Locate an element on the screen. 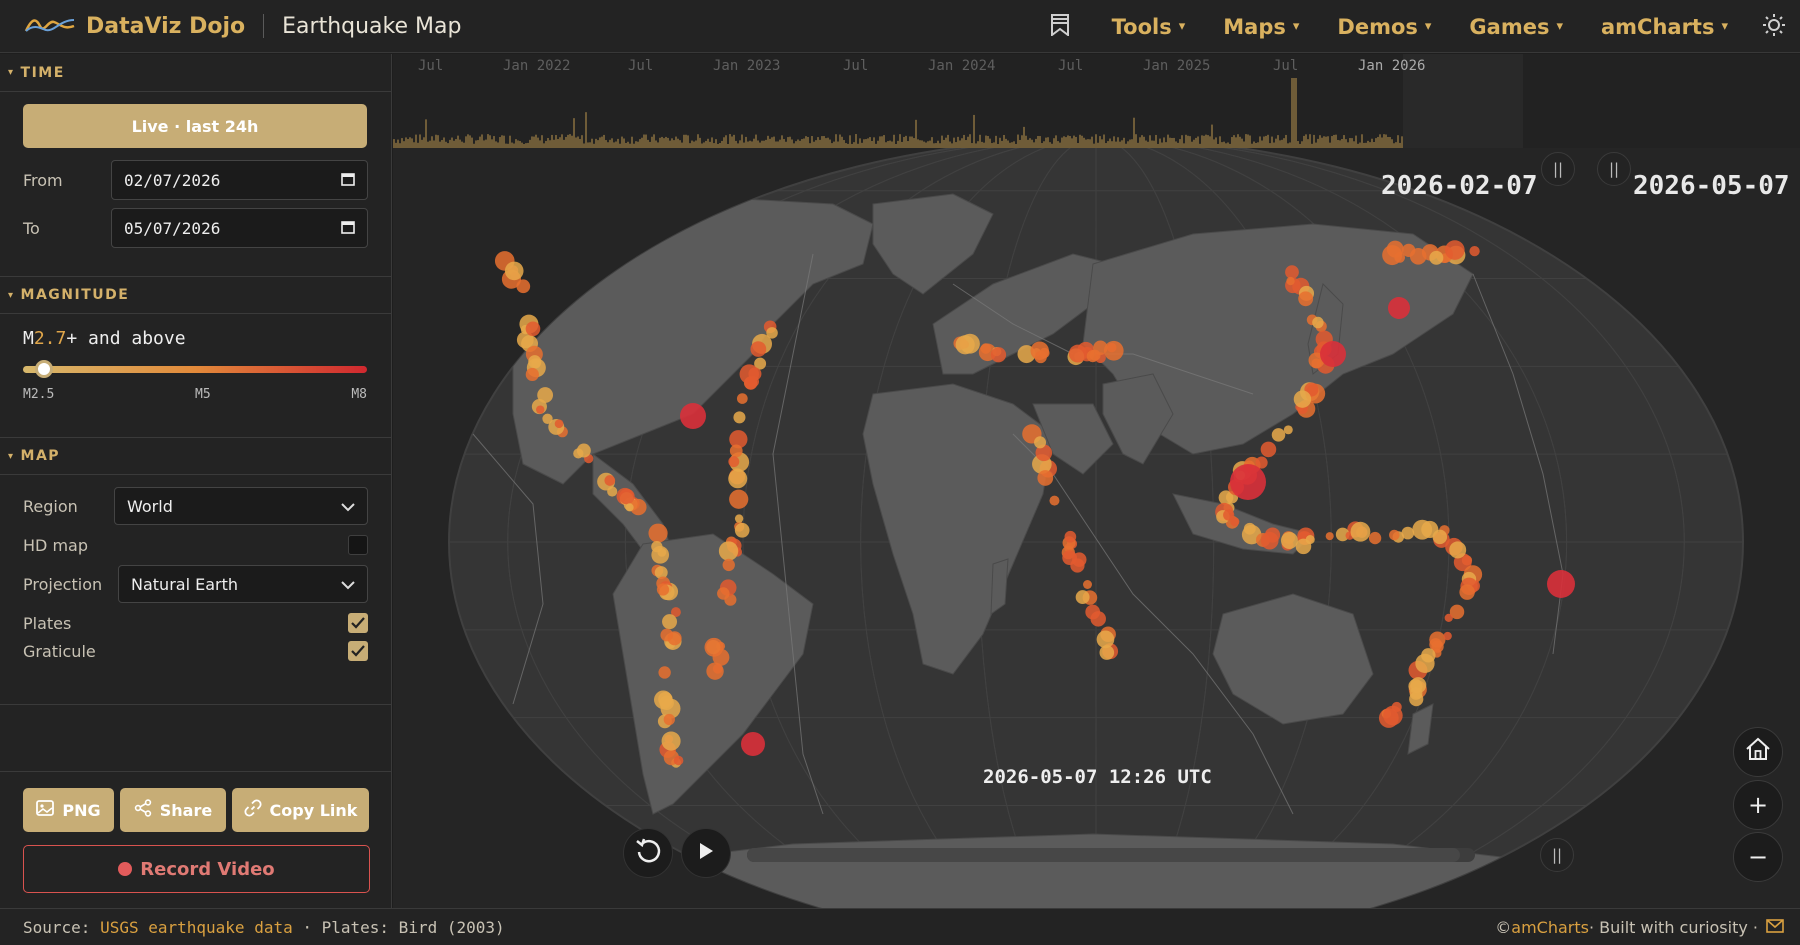 The width and height of the screenshot is (1800, 945). zoom-in-button: + is located at coordinates (1758, 805).